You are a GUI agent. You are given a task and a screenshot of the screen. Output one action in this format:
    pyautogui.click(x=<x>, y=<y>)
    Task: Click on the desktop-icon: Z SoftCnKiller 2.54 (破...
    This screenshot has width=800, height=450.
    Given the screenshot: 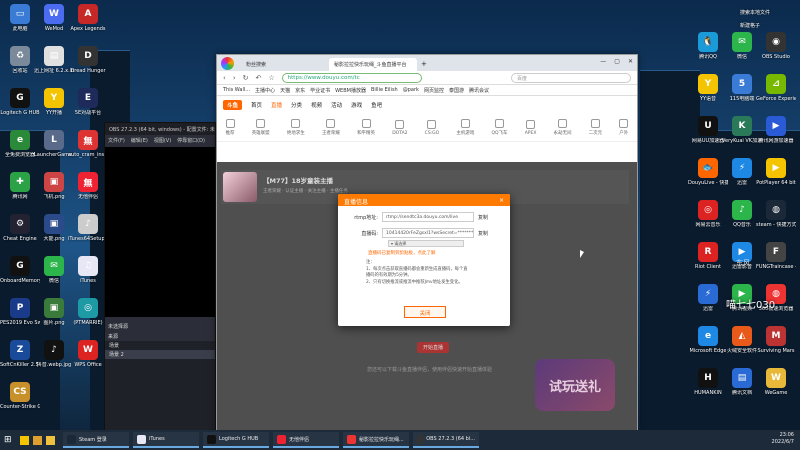 What is the action you would take?
    pyautogui.click(x=20, y=354)
    